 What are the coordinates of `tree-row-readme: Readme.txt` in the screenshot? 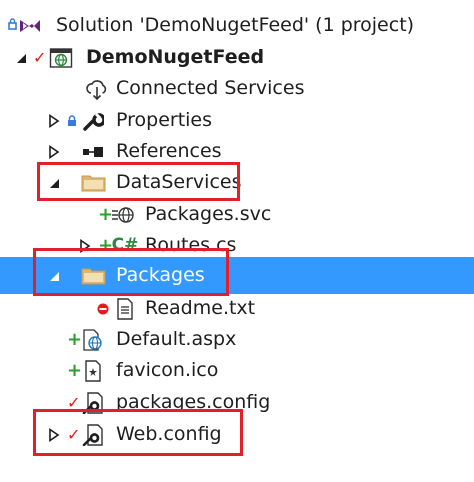 It's located at (237, 308).